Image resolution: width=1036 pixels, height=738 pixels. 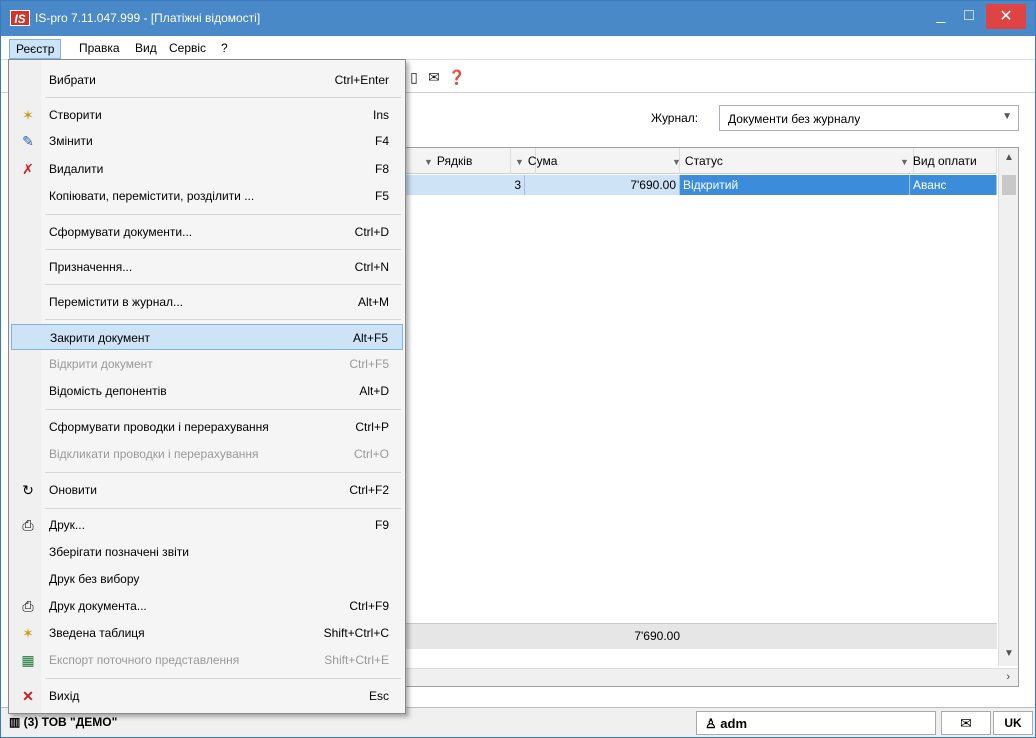 I want to click on menu-item-shortcut: Alt+M, so click(x=373, y=302).